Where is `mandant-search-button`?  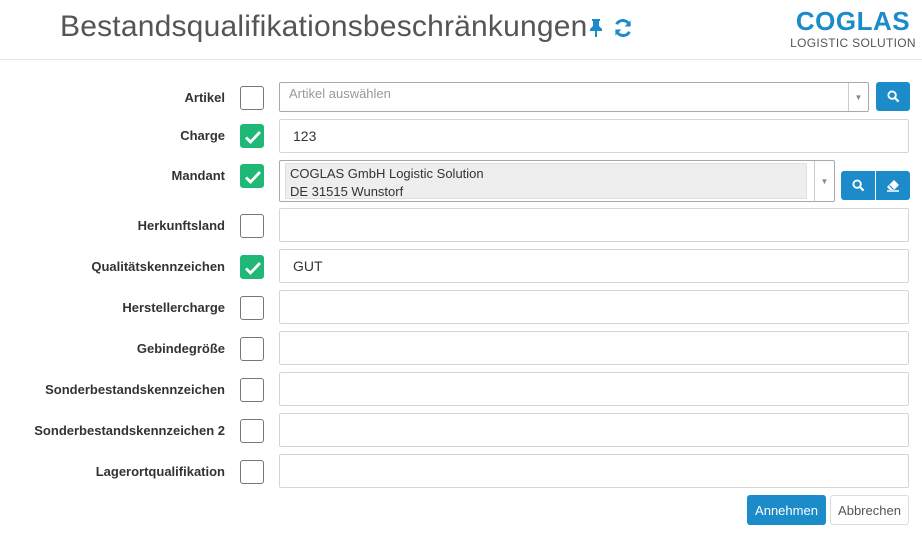
mandant-search-button is located at coordinates (858, 185).